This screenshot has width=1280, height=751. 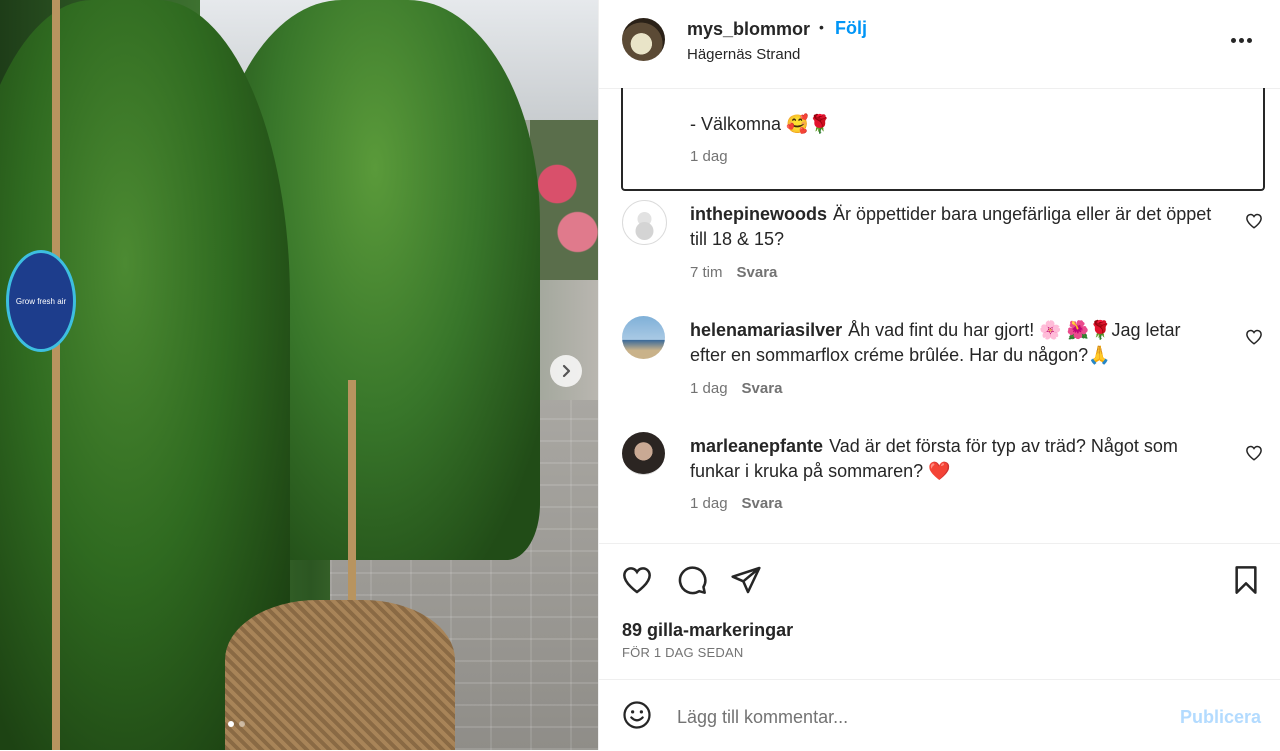 I want to click on image-burlap-sack, so click(x=340, y=675).